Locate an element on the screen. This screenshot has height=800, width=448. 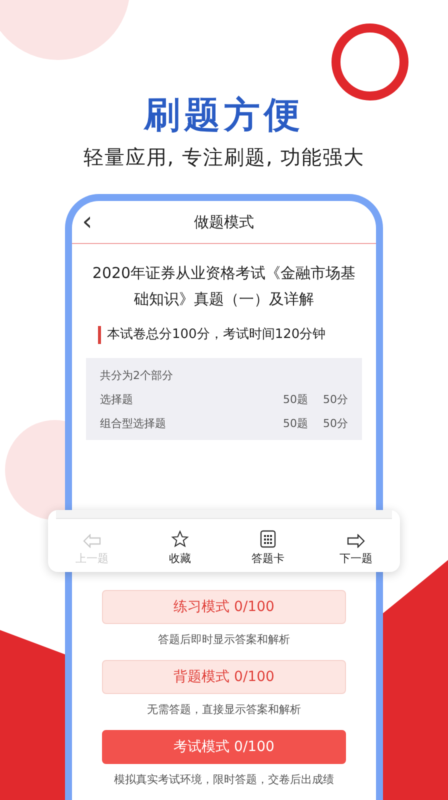
toolbar-button: 收藏 is located at coordinates (180, 548).